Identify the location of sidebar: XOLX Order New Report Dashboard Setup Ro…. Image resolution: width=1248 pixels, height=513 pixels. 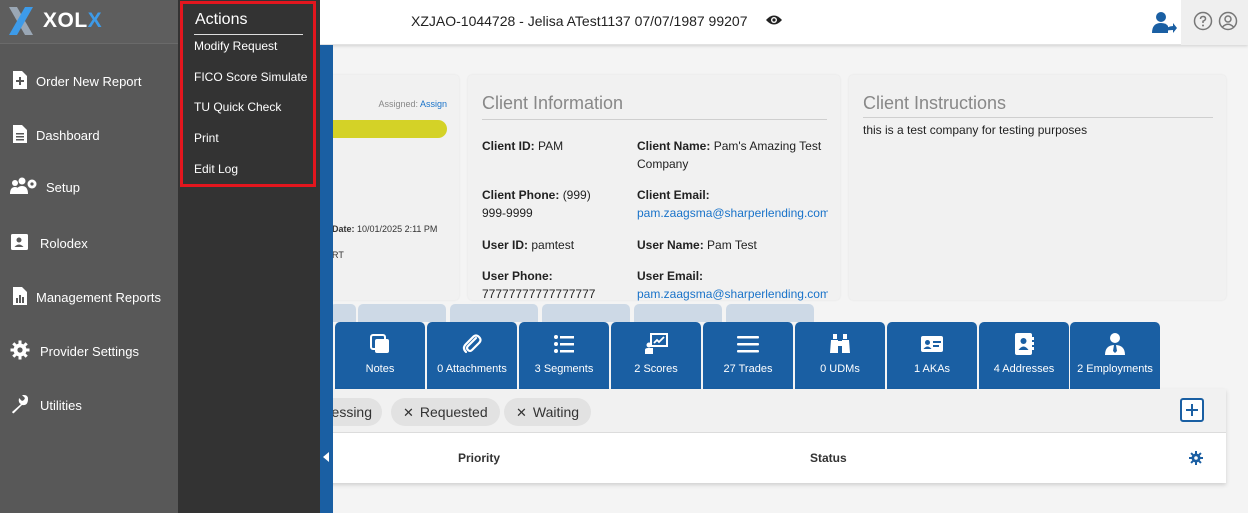
(89, 256).